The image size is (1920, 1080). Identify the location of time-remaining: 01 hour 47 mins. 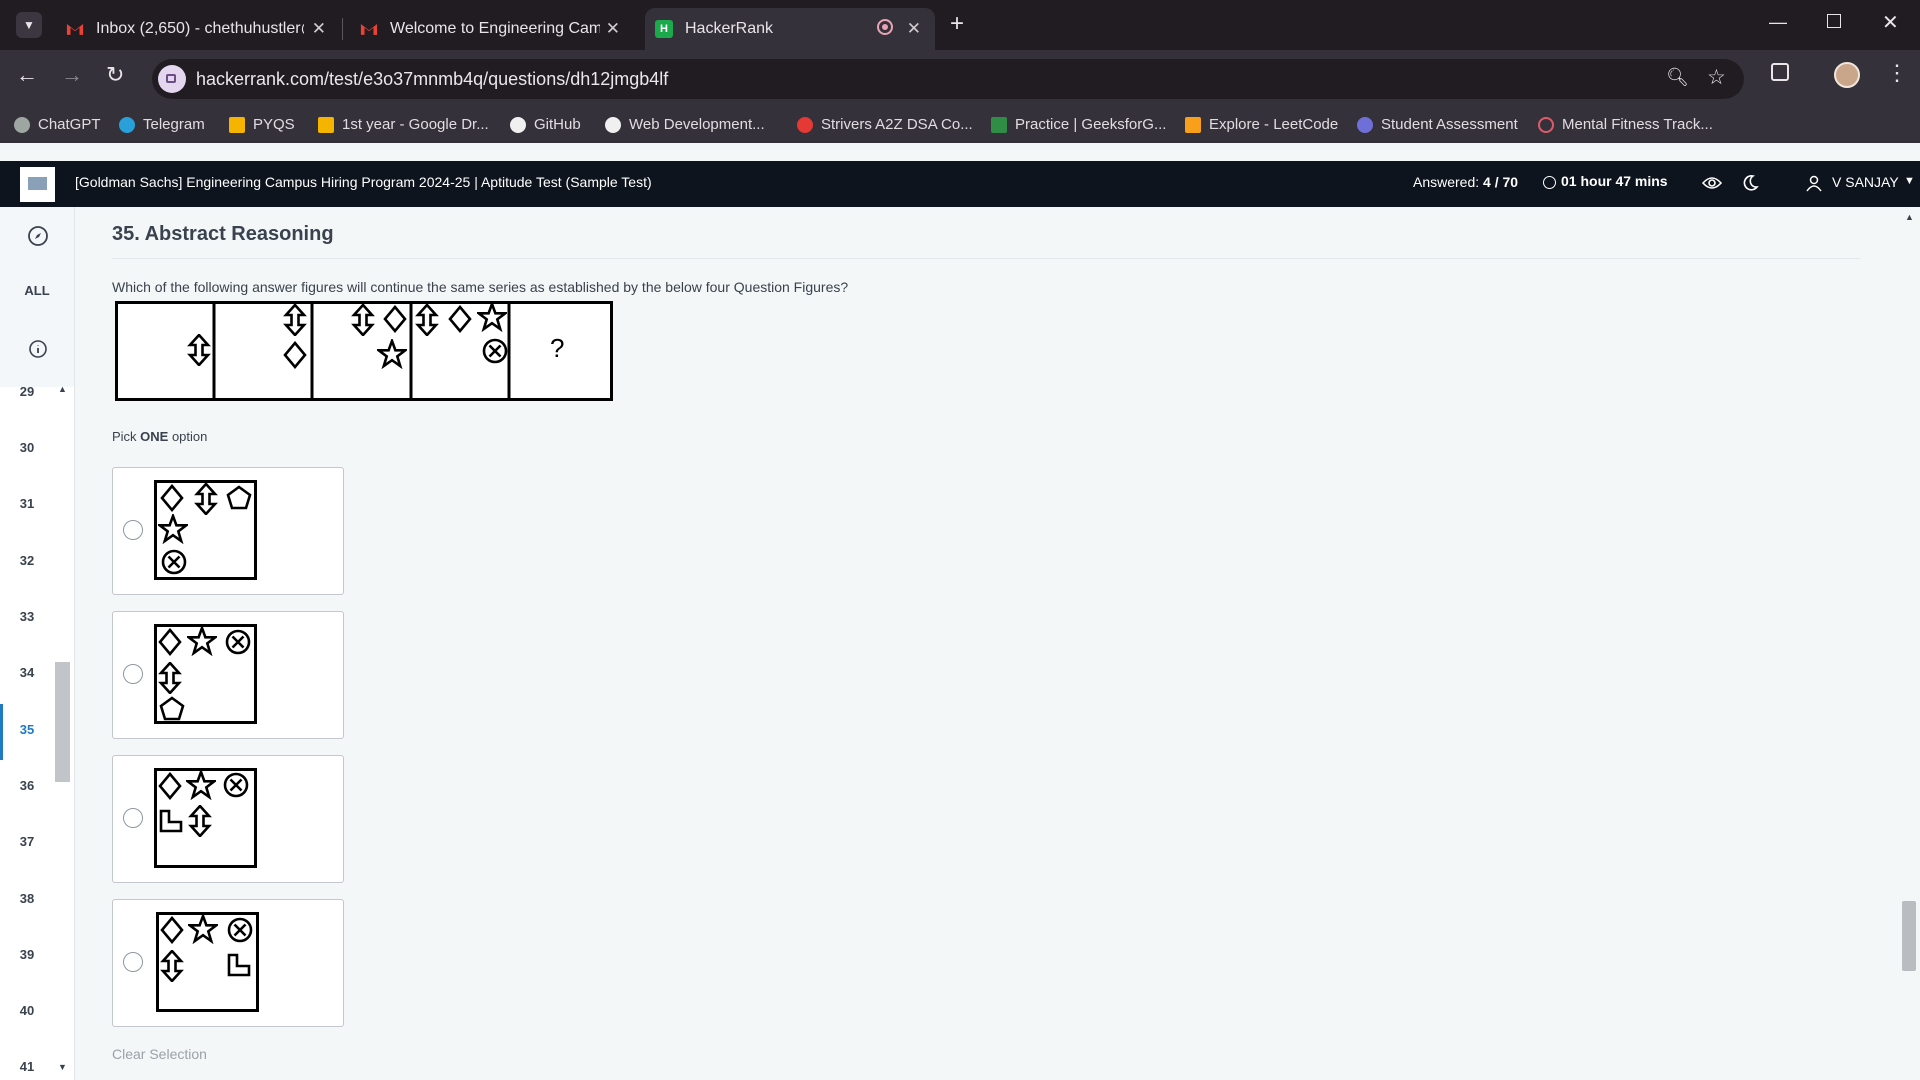
(1614, 181).